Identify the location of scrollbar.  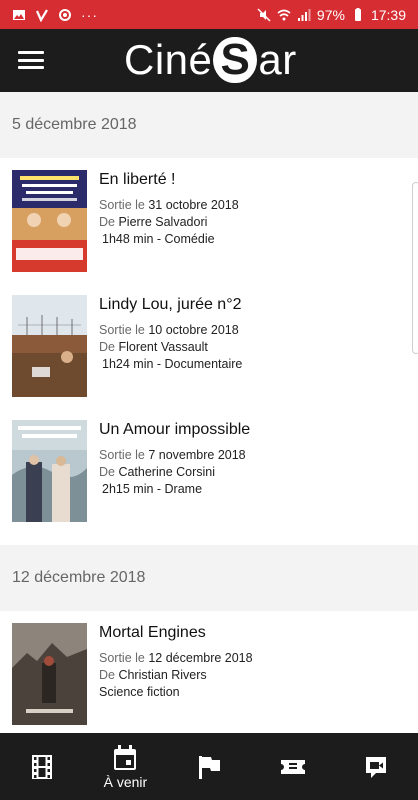
(415, 268).